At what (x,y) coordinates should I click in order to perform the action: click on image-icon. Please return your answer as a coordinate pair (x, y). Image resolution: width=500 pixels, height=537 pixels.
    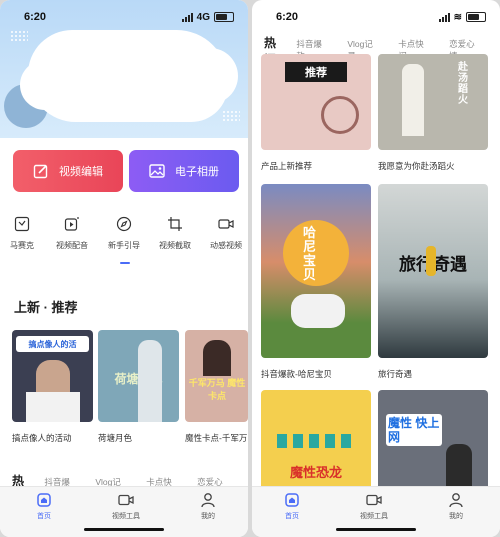
    Looking at the image, I should click on (157, 171).